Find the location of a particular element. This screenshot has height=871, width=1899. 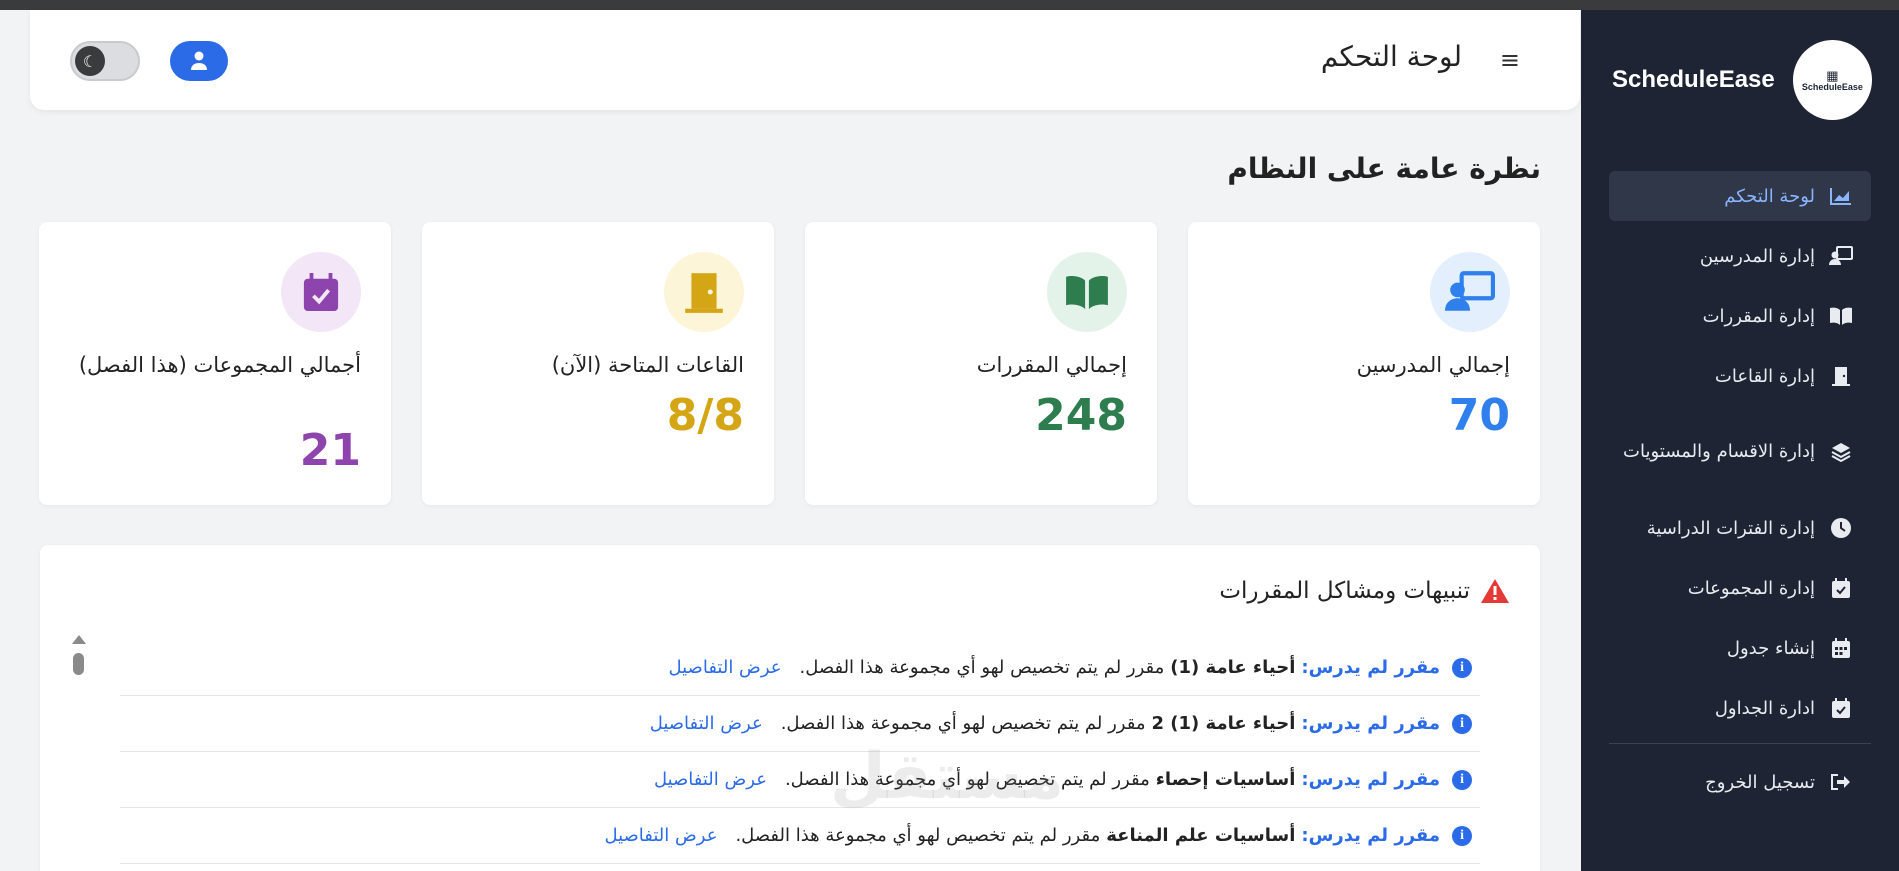

sidebar-item-teachers: إدارة المدرسين is located at coordinates (1740, 256).